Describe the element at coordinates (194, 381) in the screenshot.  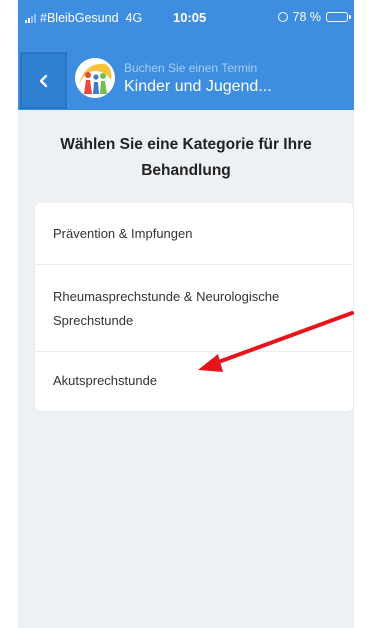
I see `category-item-akutsprechstunde: Akutsprechstunde` at that location.